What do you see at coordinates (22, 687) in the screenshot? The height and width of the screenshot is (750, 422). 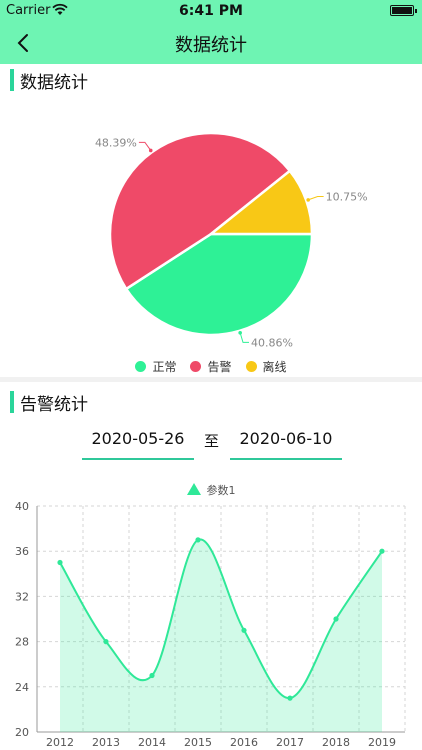 I see `y-tick-label: 24` at bounding box center [22, 687].